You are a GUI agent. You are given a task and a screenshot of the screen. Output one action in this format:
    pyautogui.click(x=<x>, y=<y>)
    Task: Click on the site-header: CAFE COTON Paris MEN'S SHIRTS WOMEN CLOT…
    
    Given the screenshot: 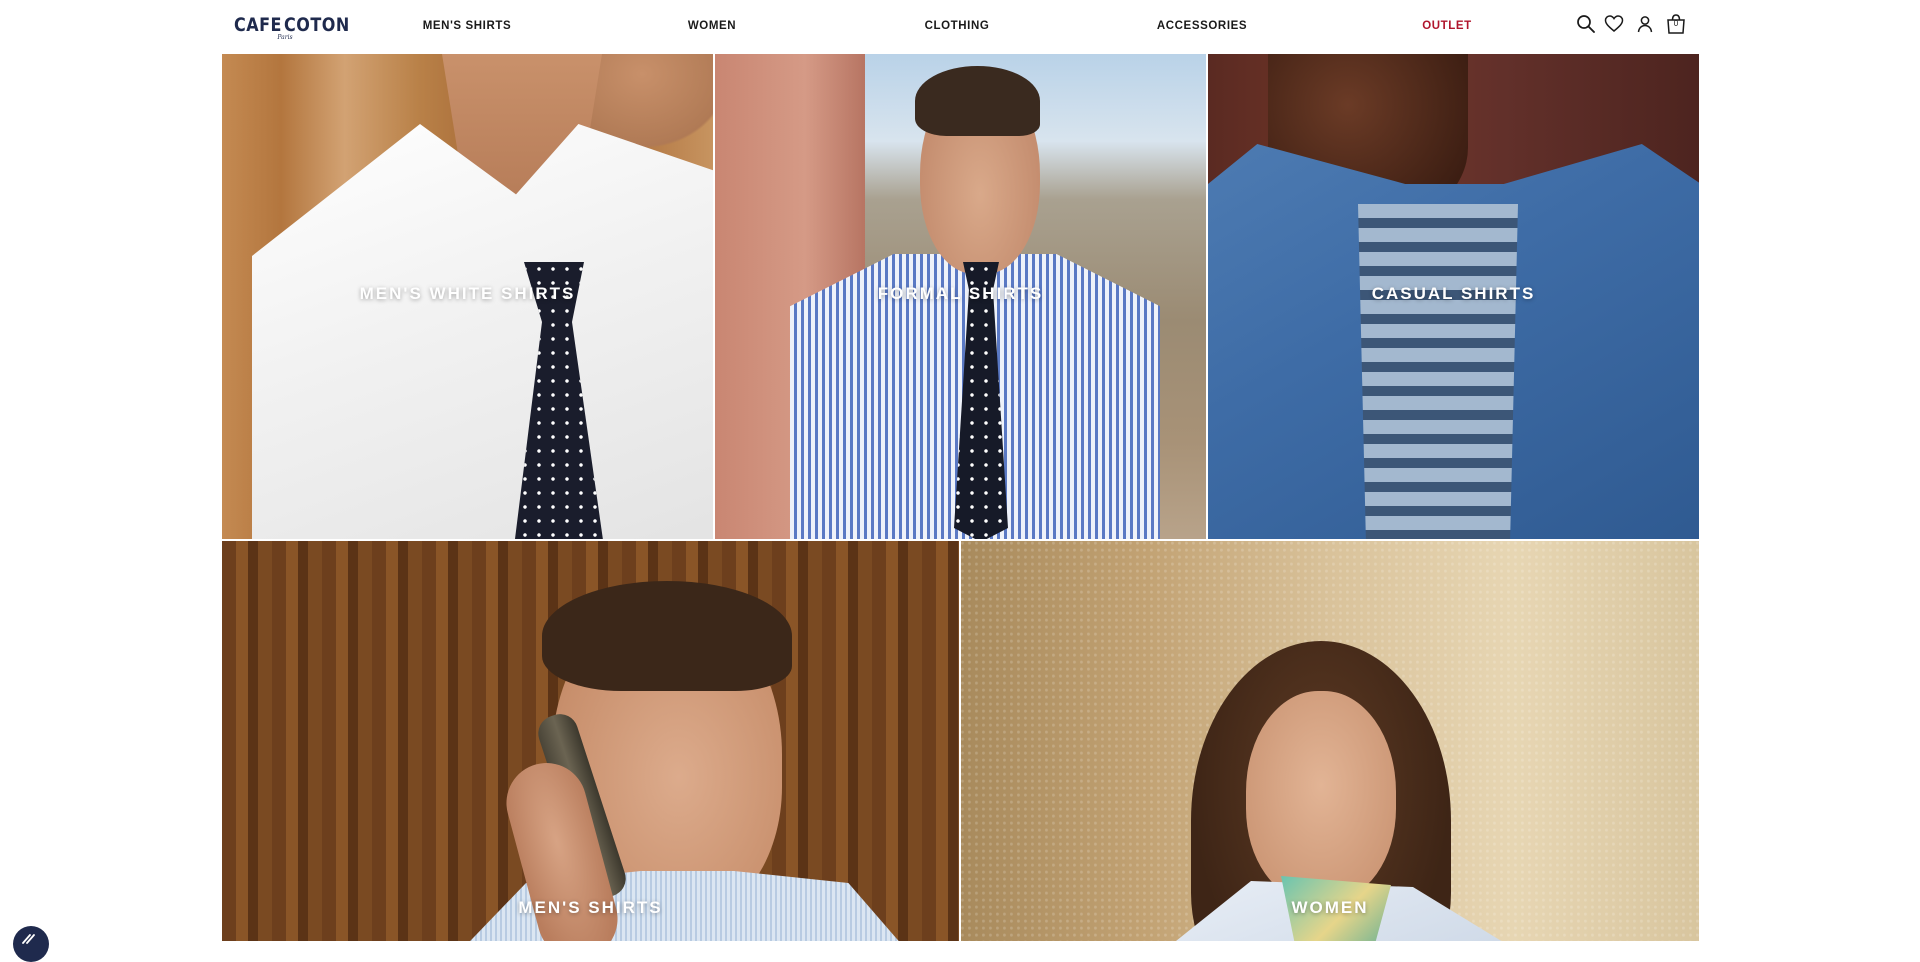 What is the action you would take?
    pyautogui.click(x=960, y=27)
    